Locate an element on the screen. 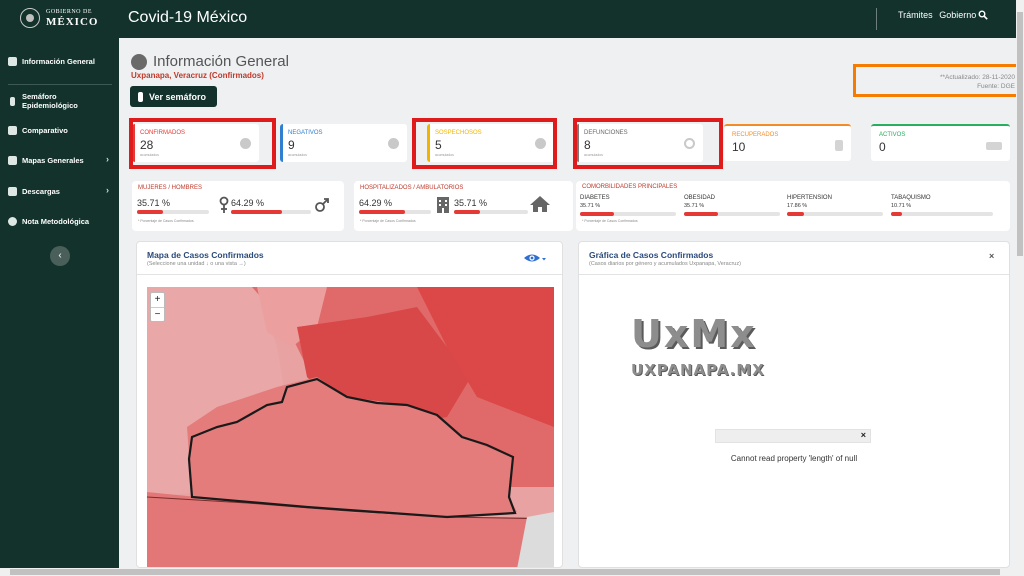 This screenshot has width=1024, height=576. sidebar-item-informacion-general: Información General is located at coordinates (60, 61).